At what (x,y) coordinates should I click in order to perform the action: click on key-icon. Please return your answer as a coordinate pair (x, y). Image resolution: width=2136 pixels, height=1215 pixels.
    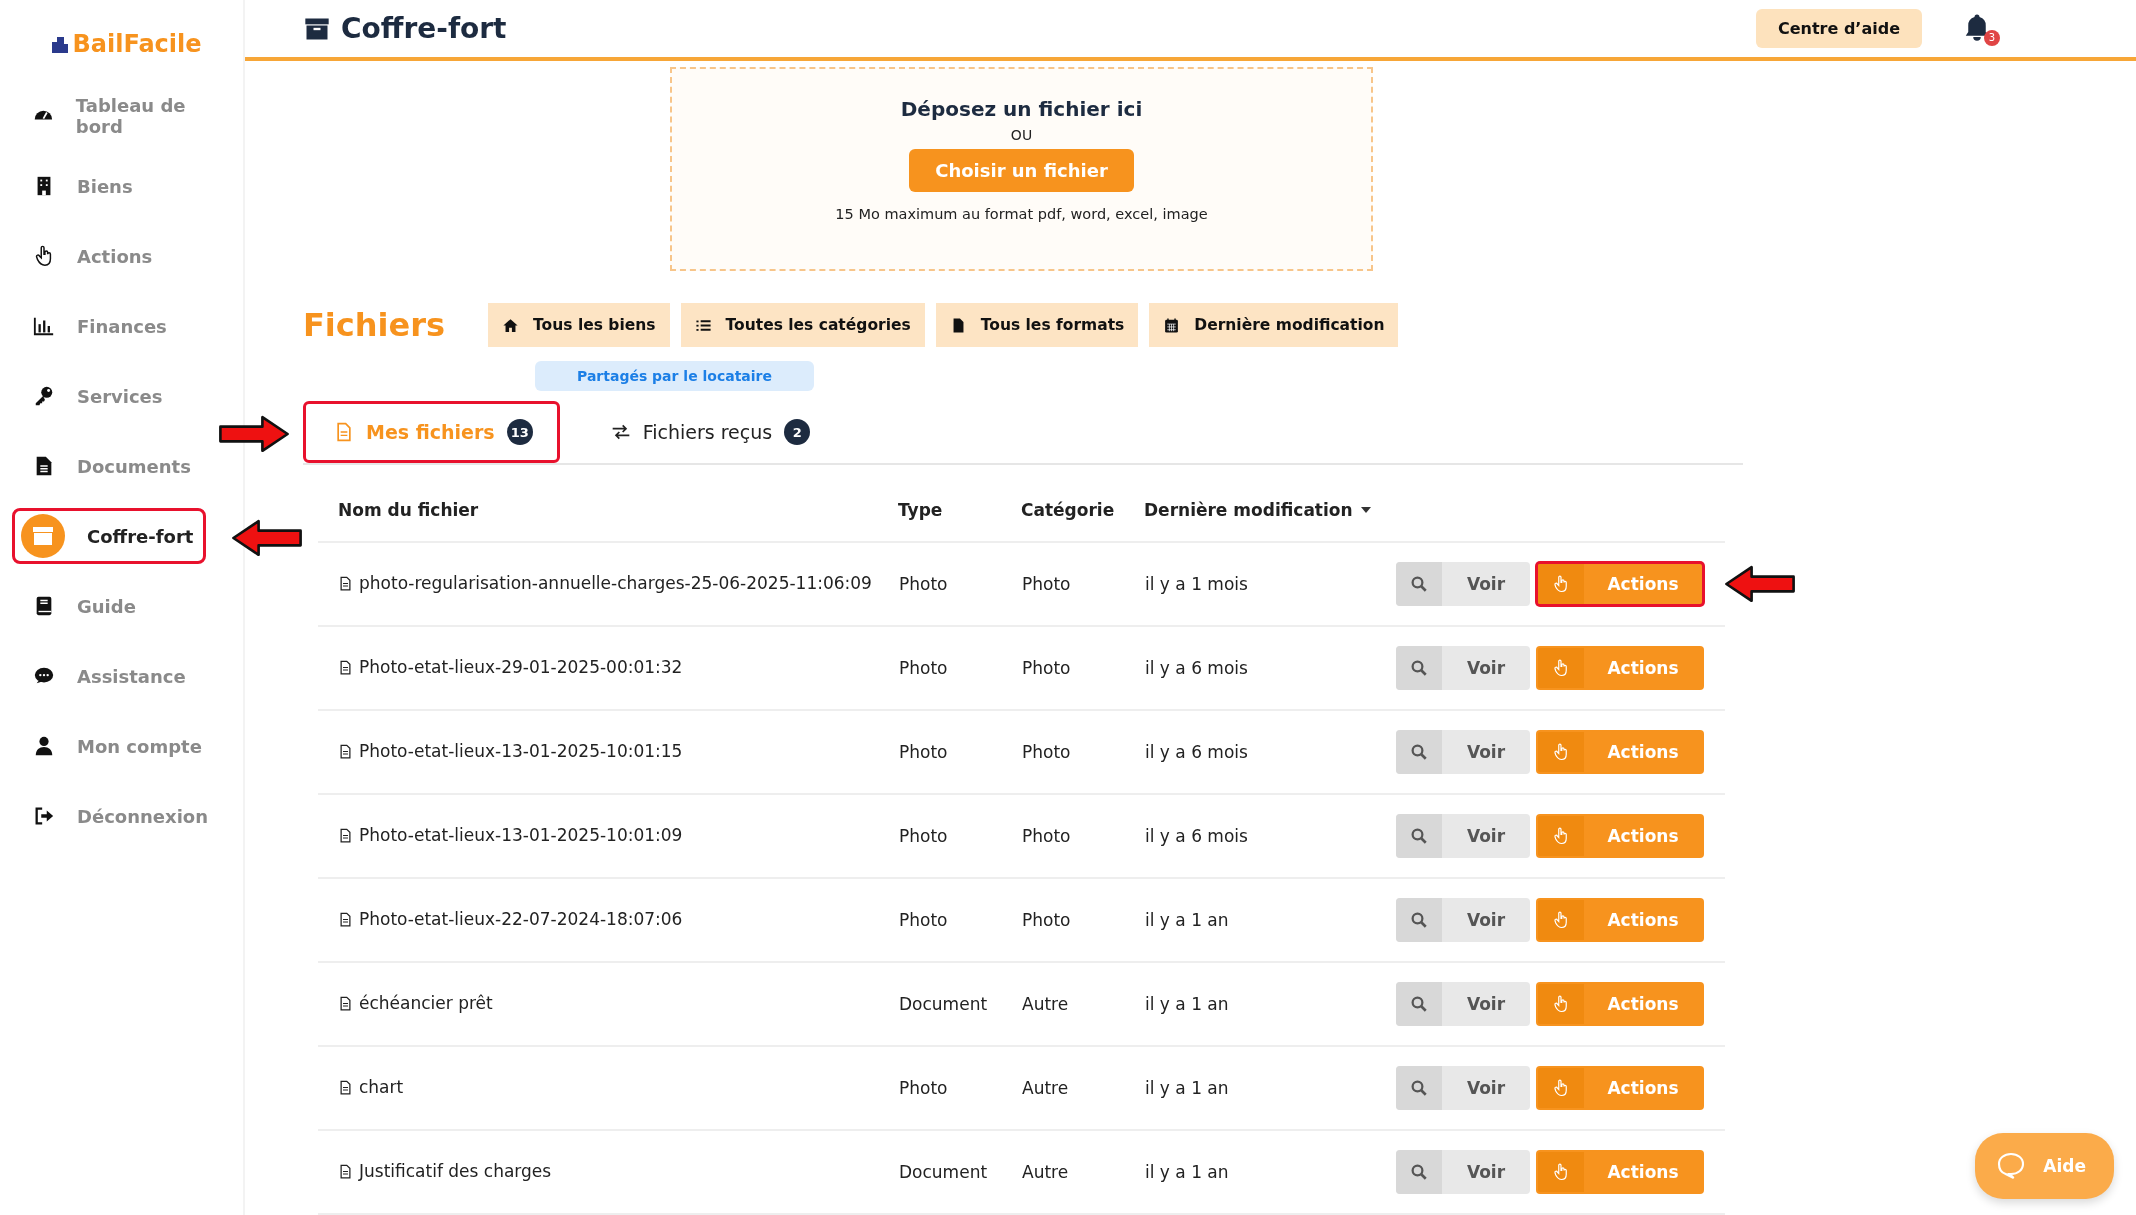
    Looking at the image, I should click on (44, 396).